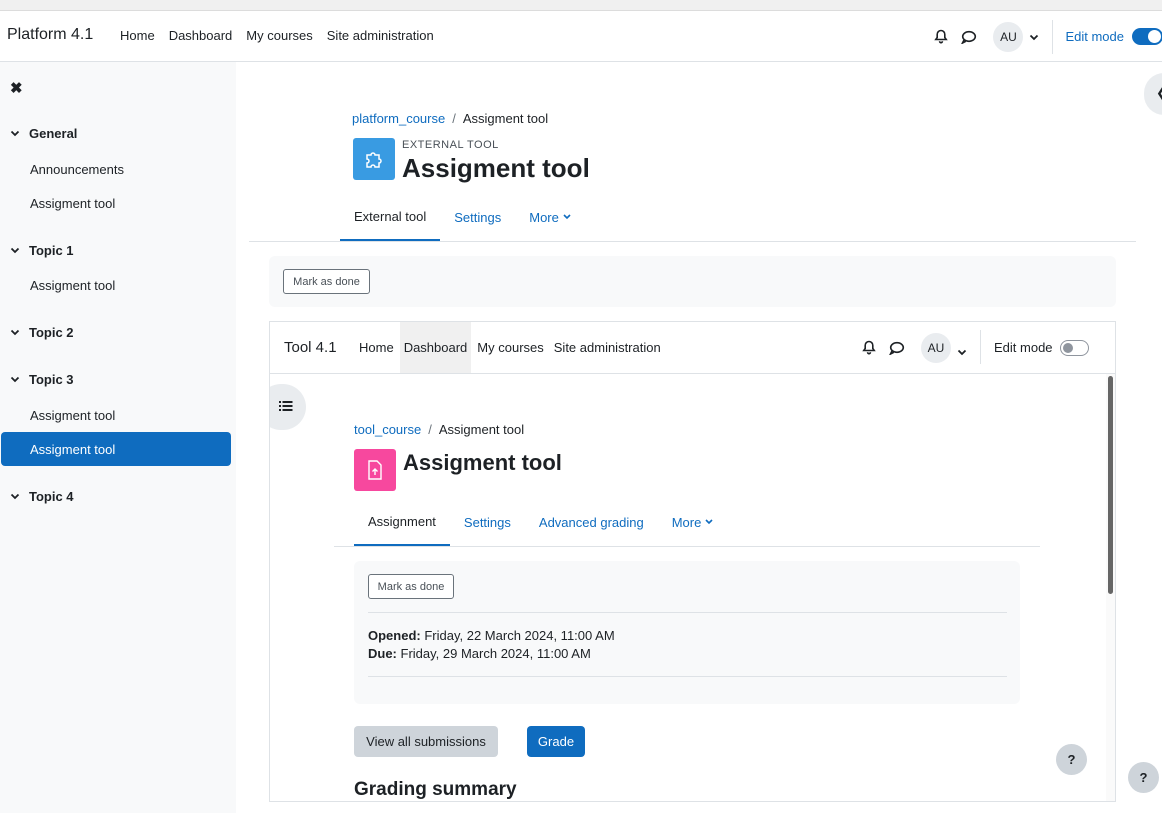 The image size is (1162, 813). What do you see at coordinates (1110, 485) in the screenshot?
I see `tool-scrollbar-thumb` at bounding box center [1110, 485].